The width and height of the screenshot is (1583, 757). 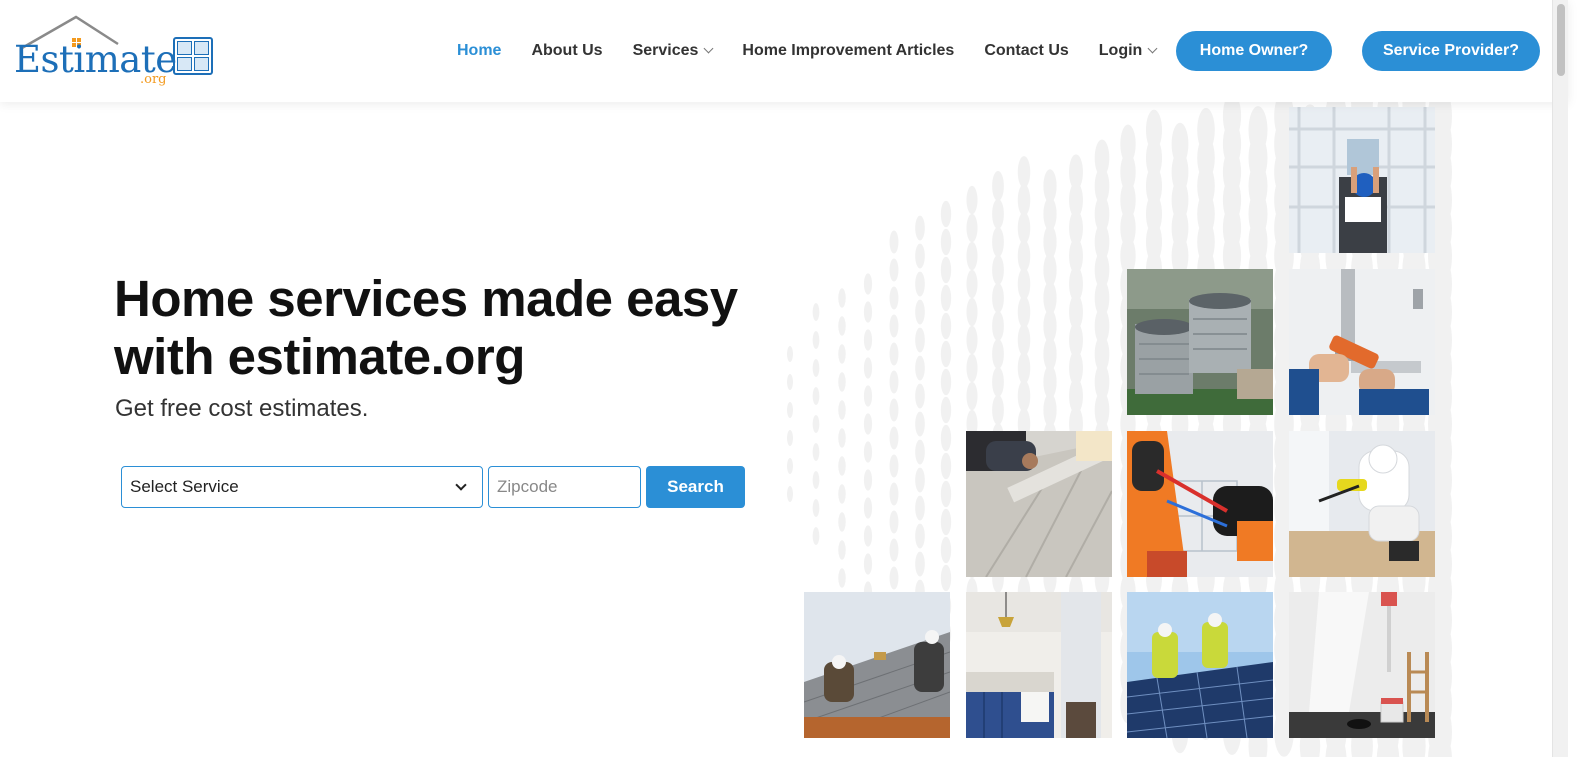 I want to click on estimate-logo: Estimate .org, so click(x=114, y=52).